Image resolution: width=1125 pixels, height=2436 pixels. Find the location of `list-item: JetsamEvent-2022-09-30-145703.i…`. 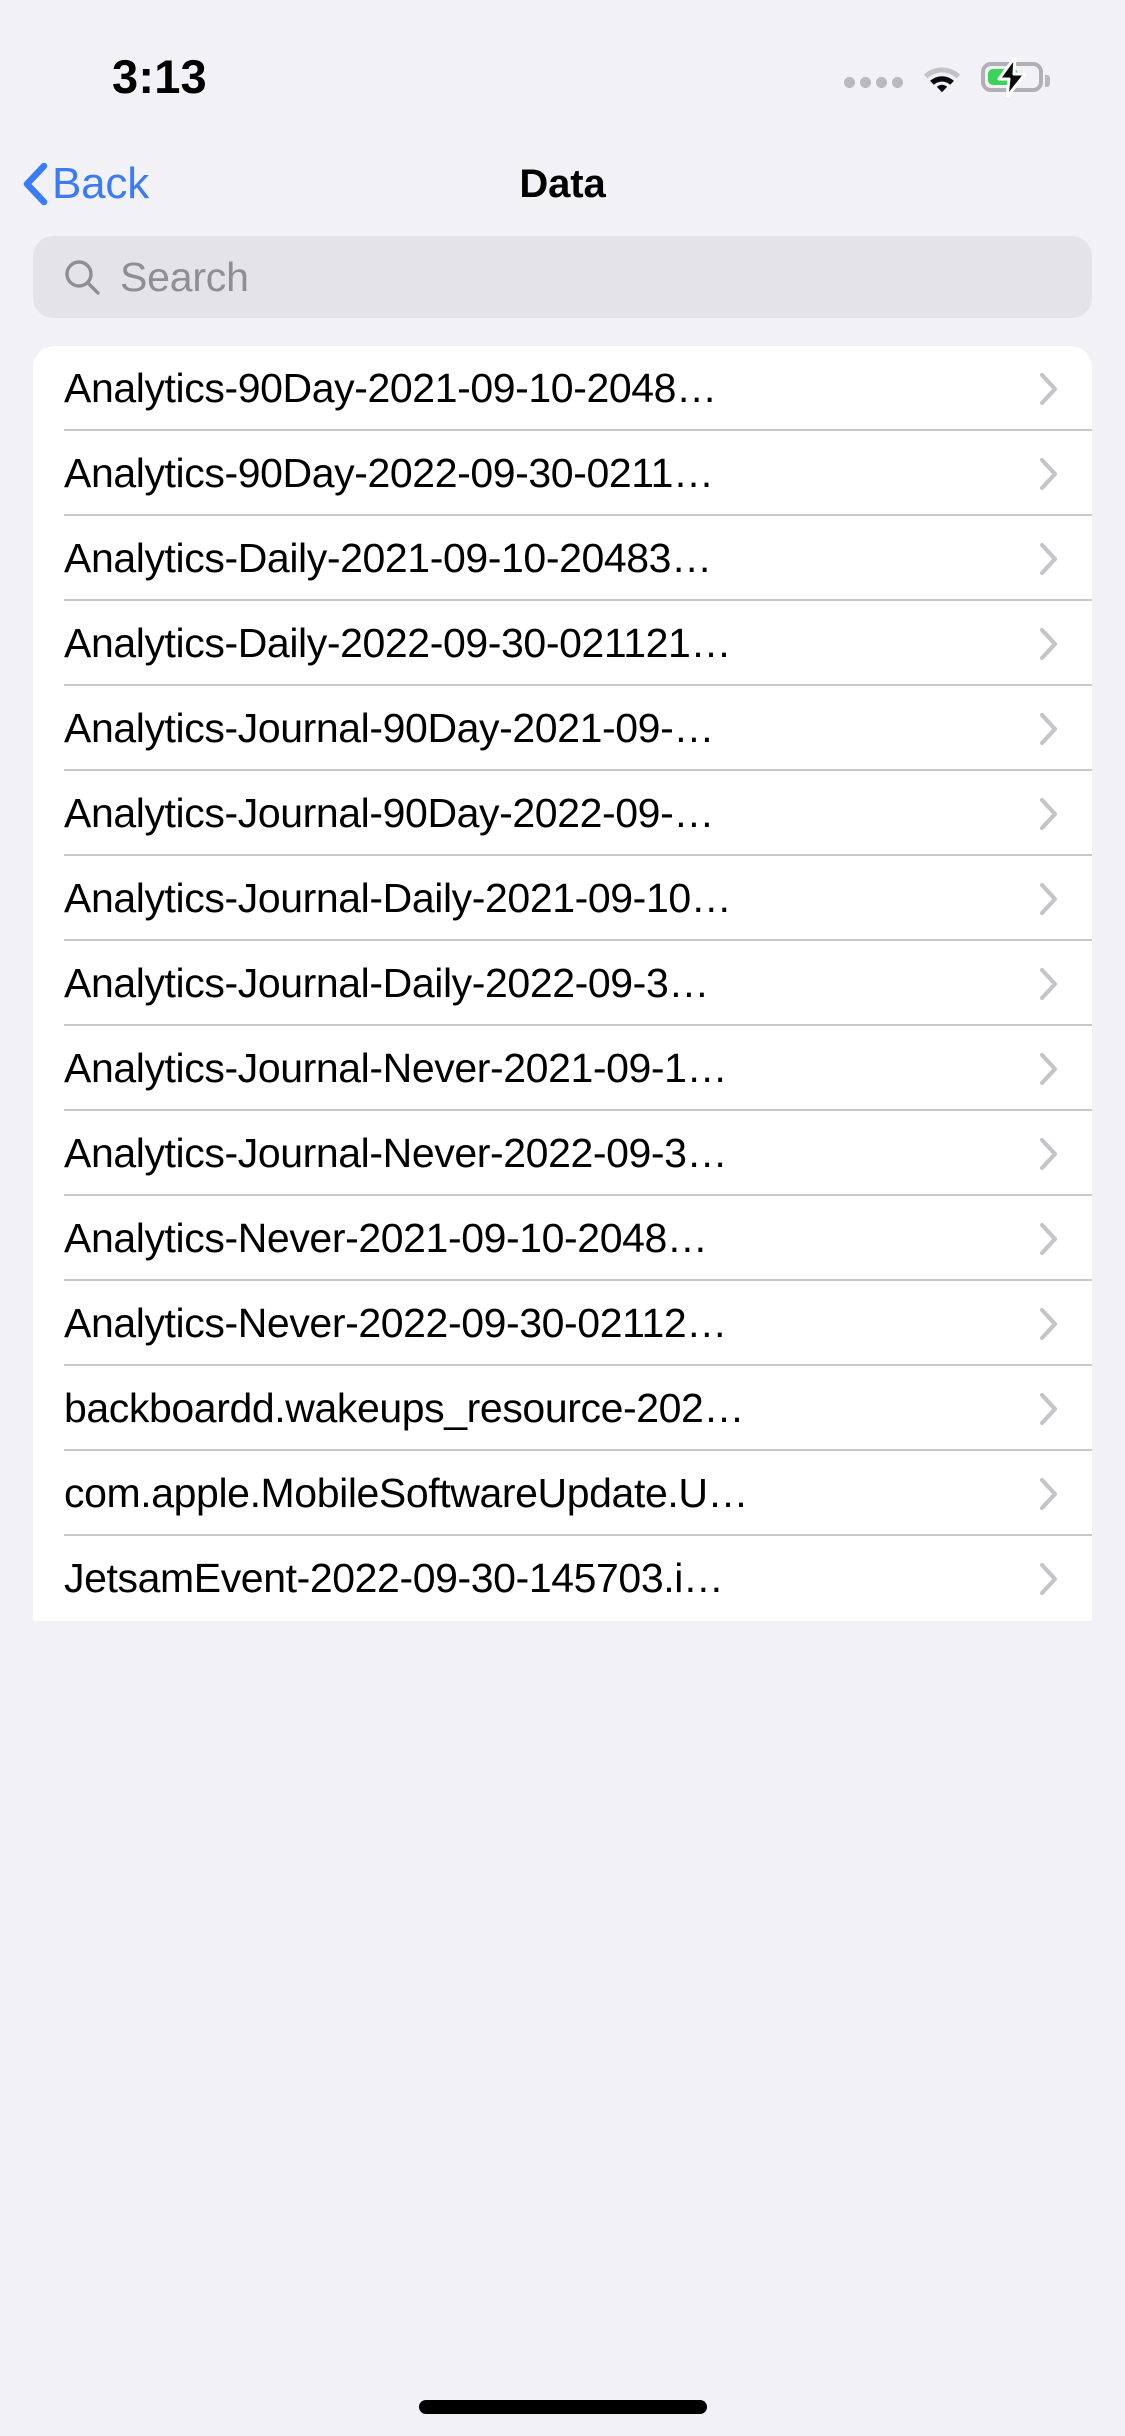

list-item: JetsamEvent-2022-09-30-145703.i… is located at coordinates (562, 1578).